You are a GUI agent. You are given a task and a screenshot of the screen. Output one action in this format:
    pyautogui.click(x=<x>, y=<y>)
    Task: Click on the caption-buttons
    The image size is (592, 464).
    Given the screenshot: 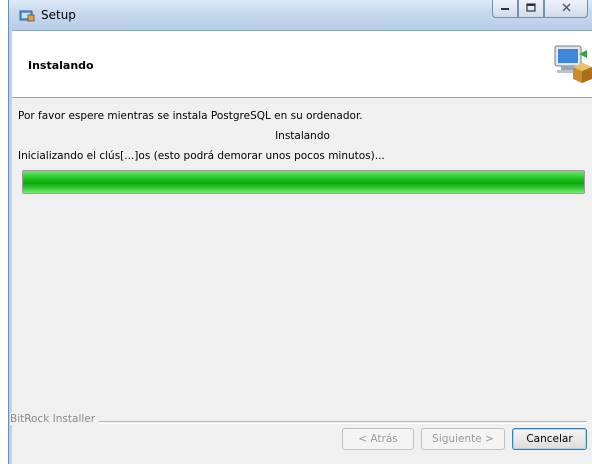 What is the action you would take?
    pyautogui.click(x=540, y=11)
    